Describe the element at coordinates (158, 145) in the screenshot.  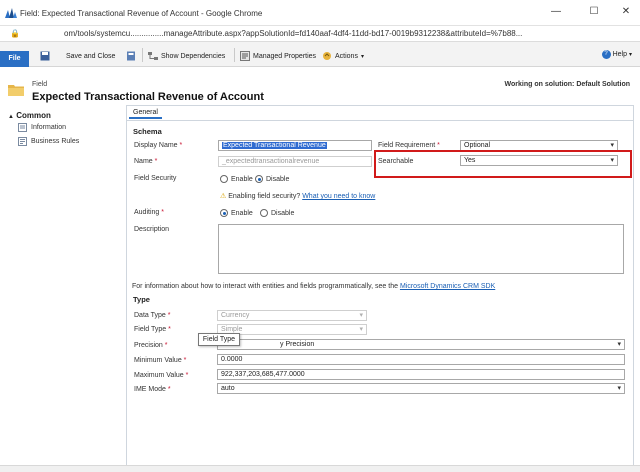
I see `display-name-label: Display Name *` at that location.